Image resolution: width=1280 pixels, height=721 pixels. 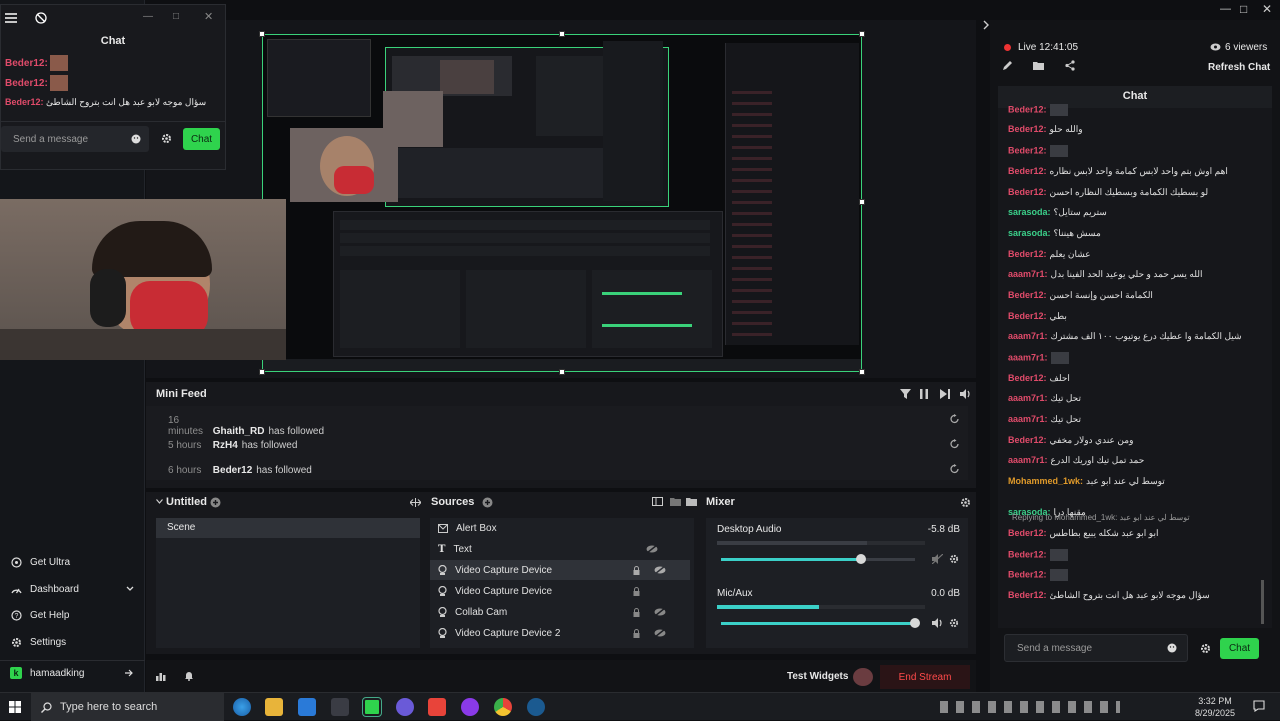 I want to click on sidebar-item-settings: Settings, so click(x=38, y=642).